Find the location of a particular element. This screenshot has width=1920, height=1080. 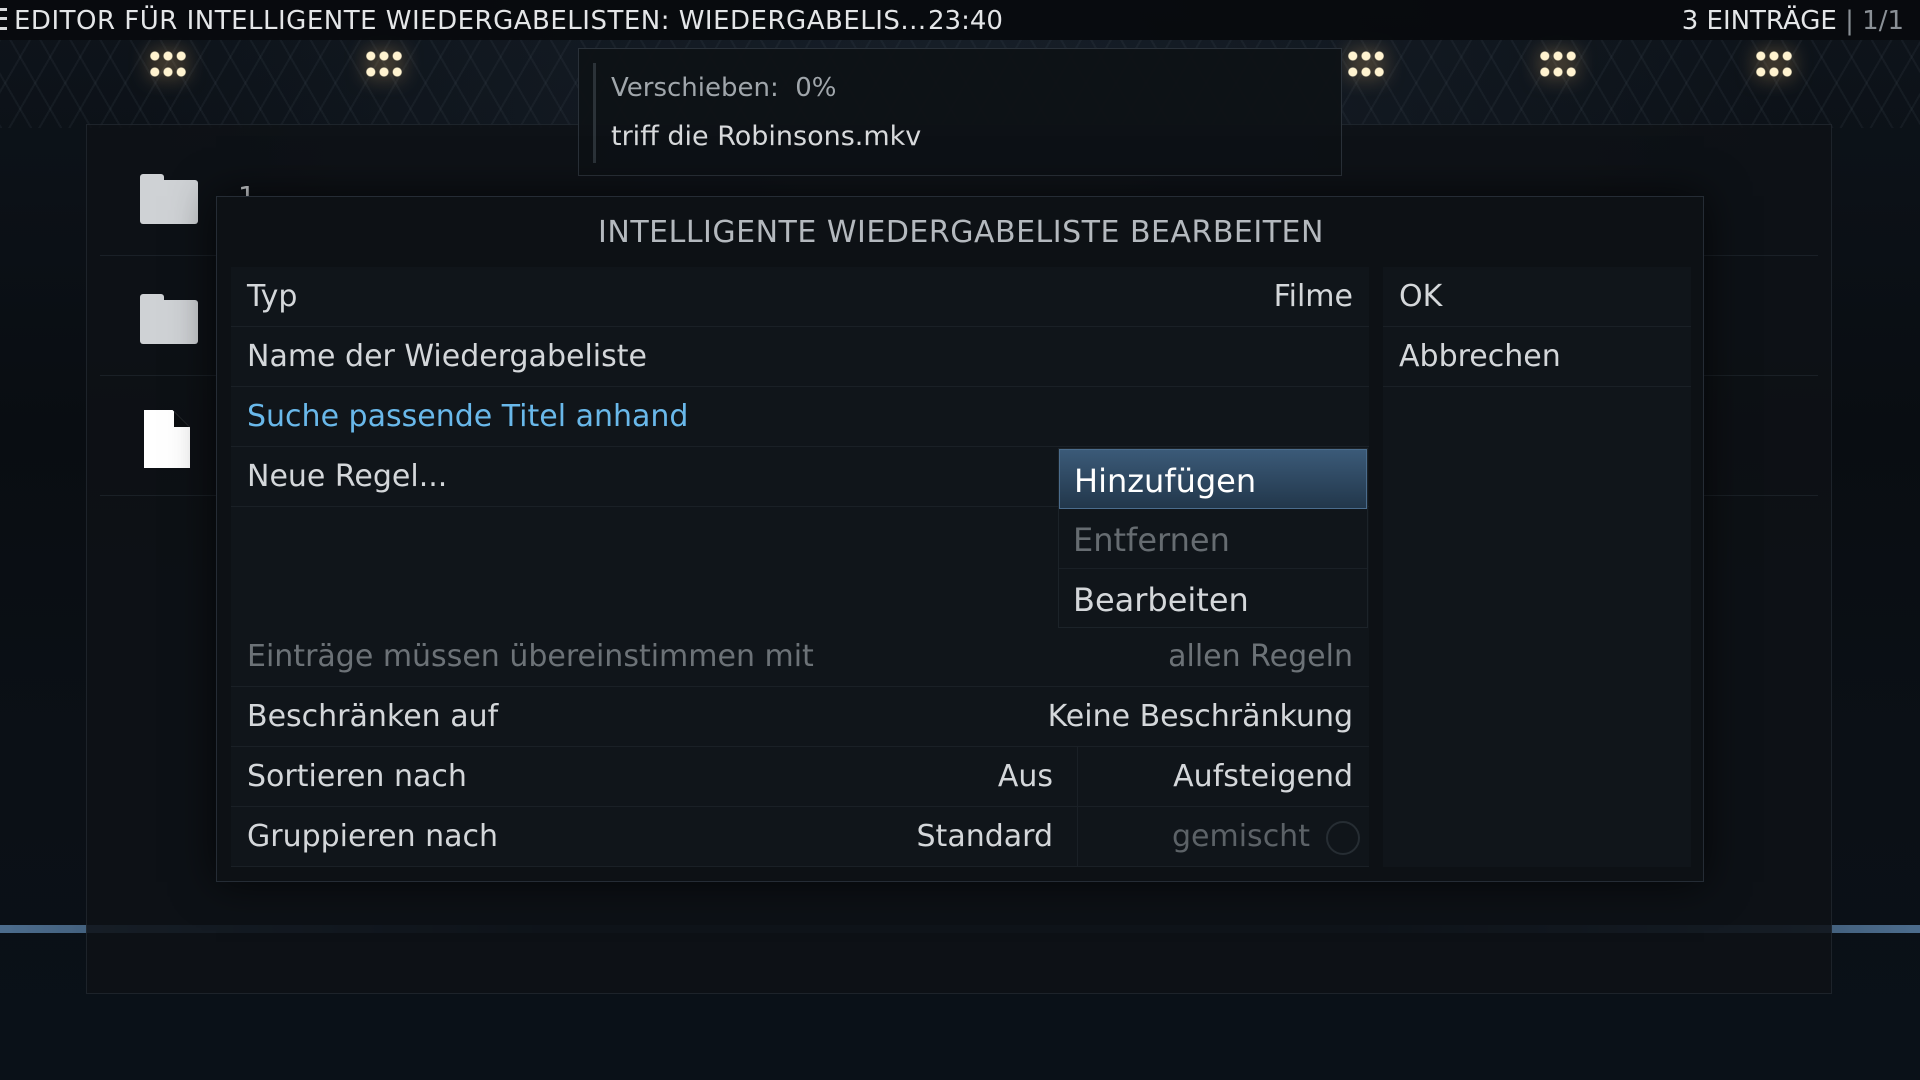

mixed-label: gemischt is located at coordinates (1241, 836).